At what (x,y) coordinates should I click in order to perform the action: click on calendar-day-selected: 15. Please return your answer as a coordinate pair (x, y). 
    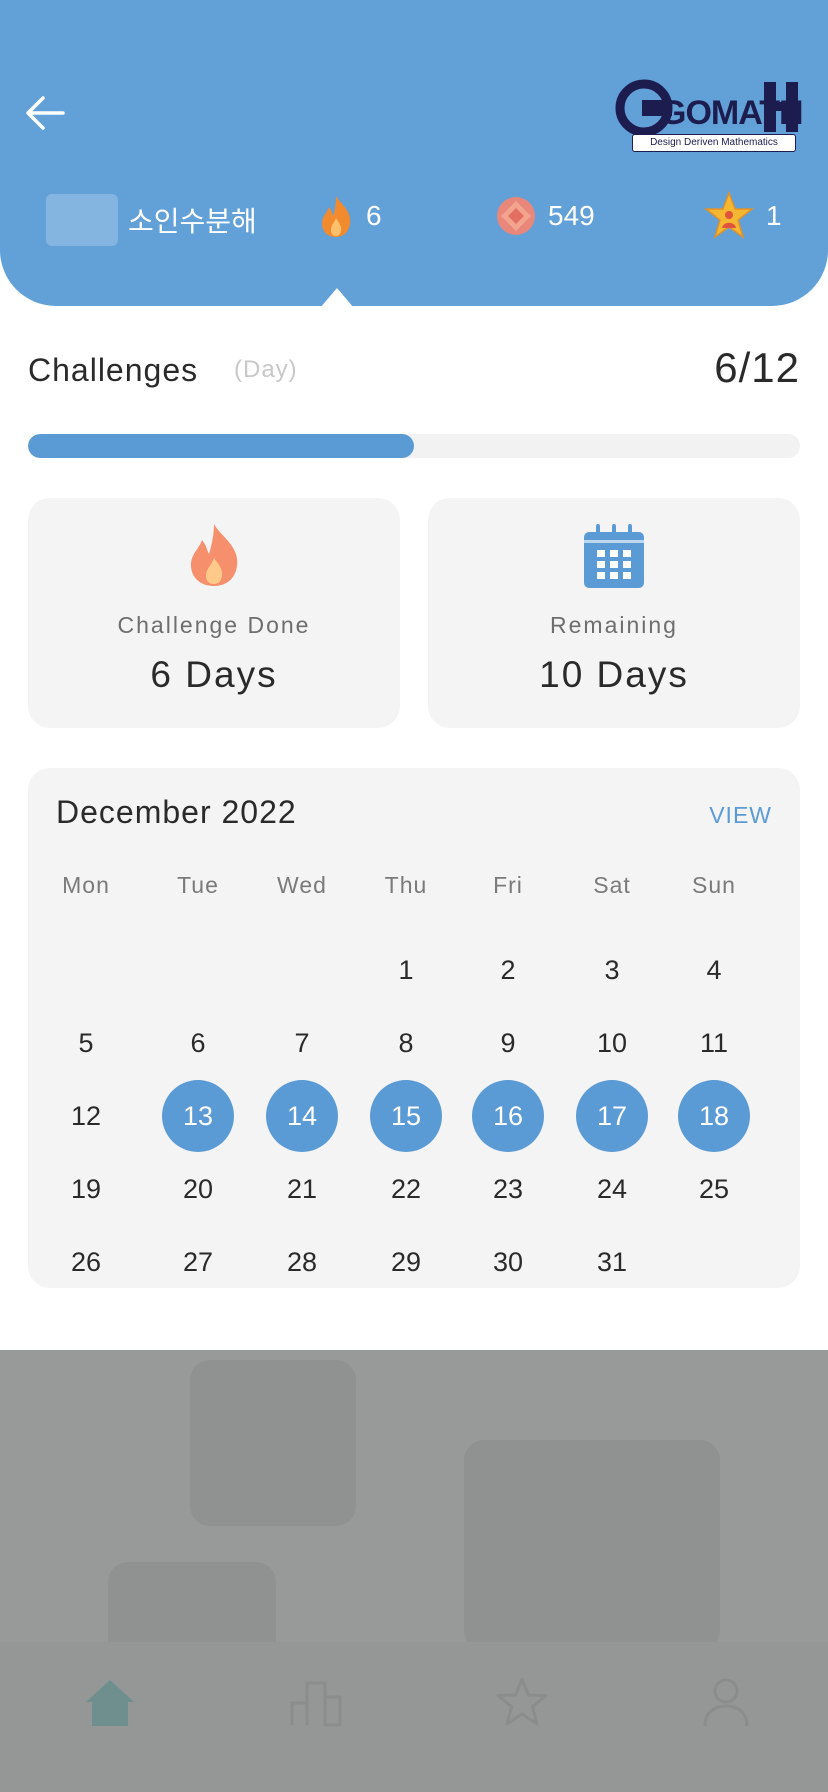
    Looking at the image, I should click on (406, 1116).